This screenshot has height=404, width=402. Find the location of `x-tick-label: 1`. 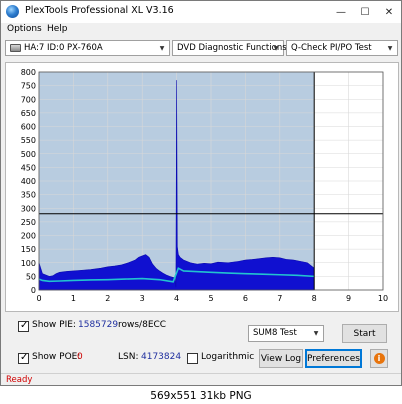

x-tick-label: 1 is located at coordinates (73, 298).